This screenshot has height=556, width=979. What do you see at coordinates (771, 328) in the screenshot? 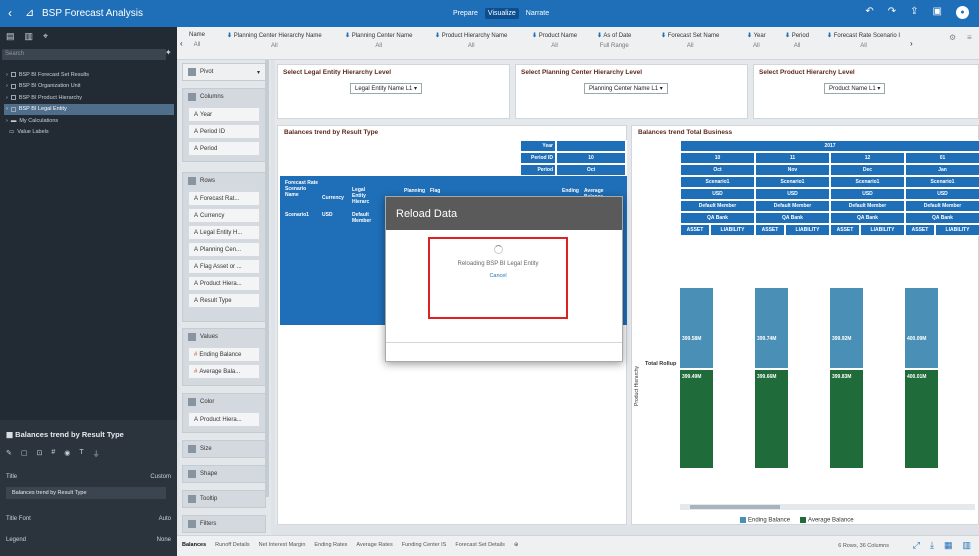
I see `bar-ending-balance: 399.74M` at bounding box center [771, 328].